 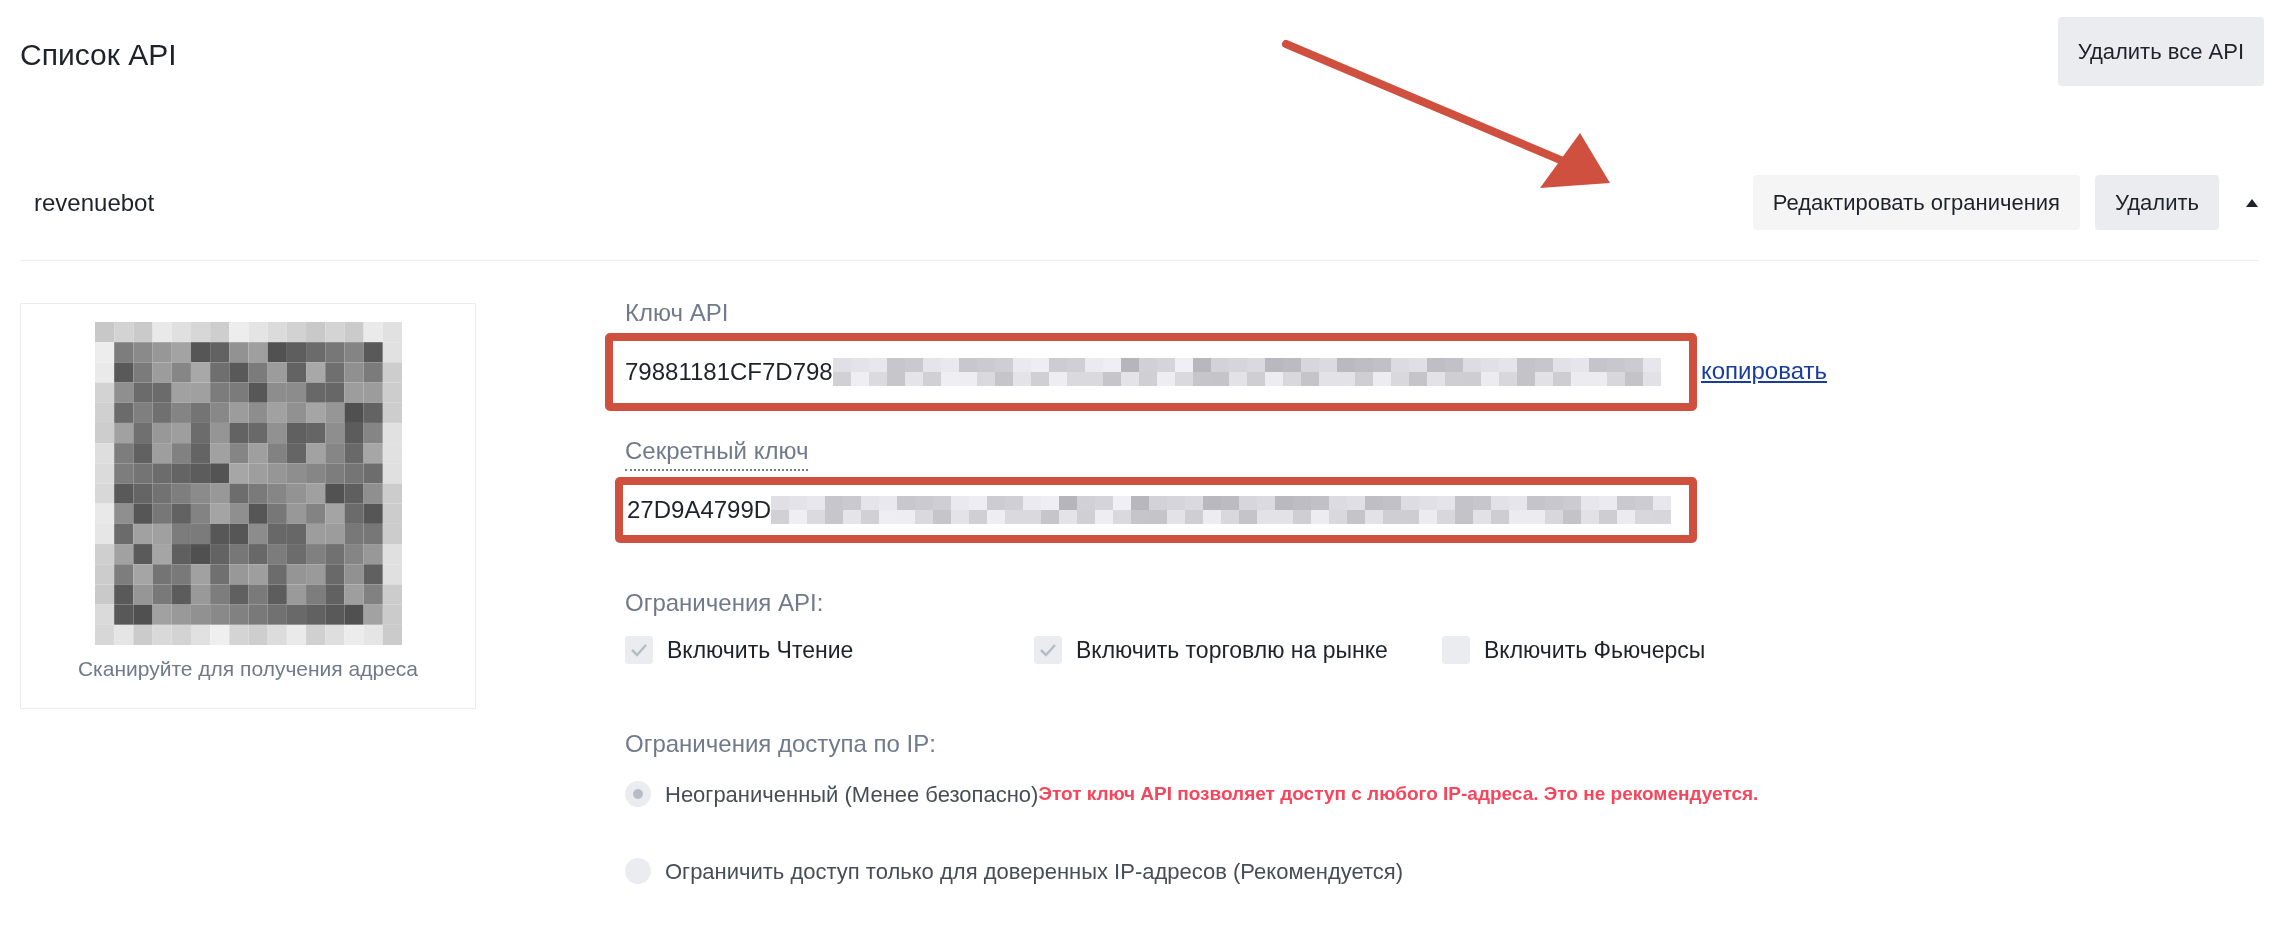 I want to click on edit-restrictions-button: Редактировать ограничения, so click(x=1916, y=202).